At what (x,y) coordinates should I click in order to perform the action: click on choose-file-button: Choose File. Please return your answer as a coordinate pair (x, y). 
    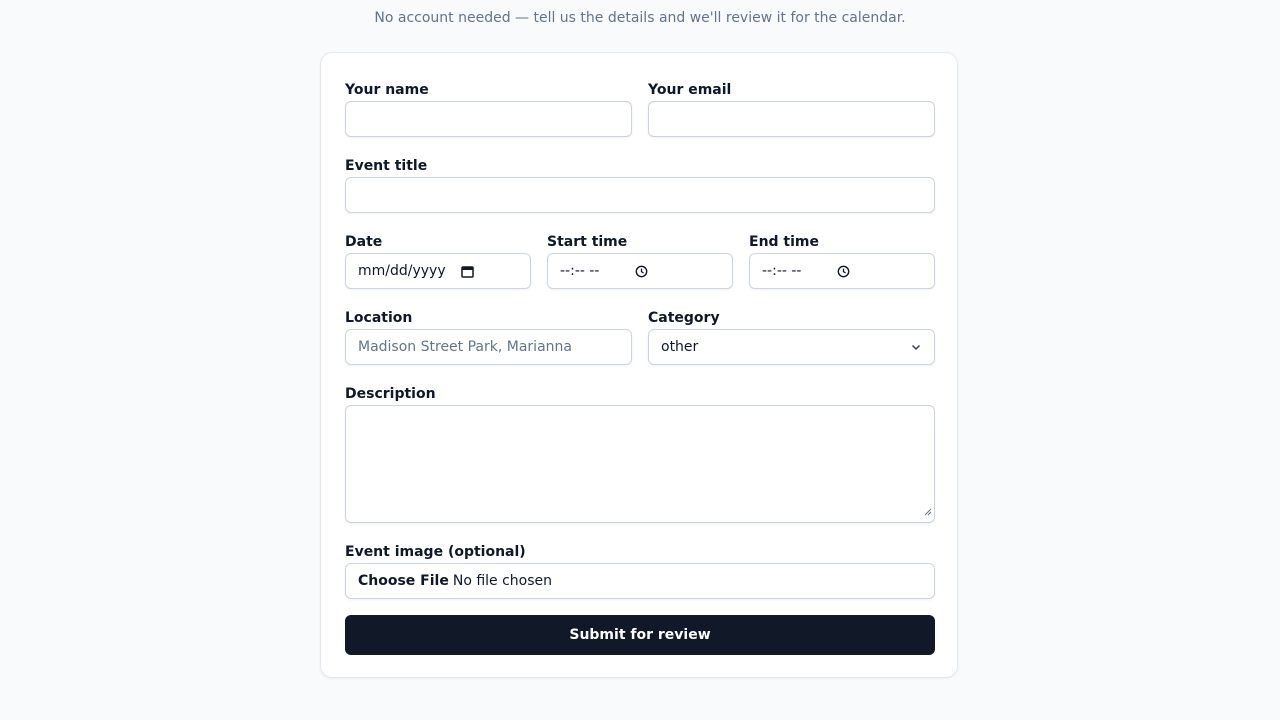
    Looking at the image, I should click on (403, 581).